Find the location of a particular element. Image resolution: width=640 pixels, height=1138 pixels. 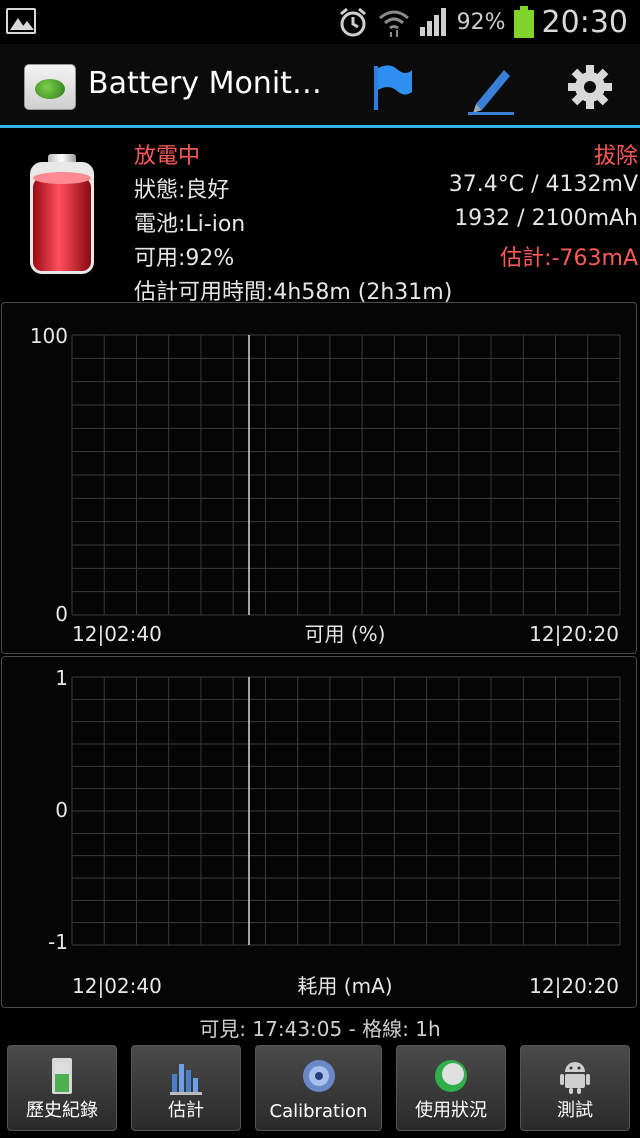

y-min-label: 0 is located at coordinates (61, 614).